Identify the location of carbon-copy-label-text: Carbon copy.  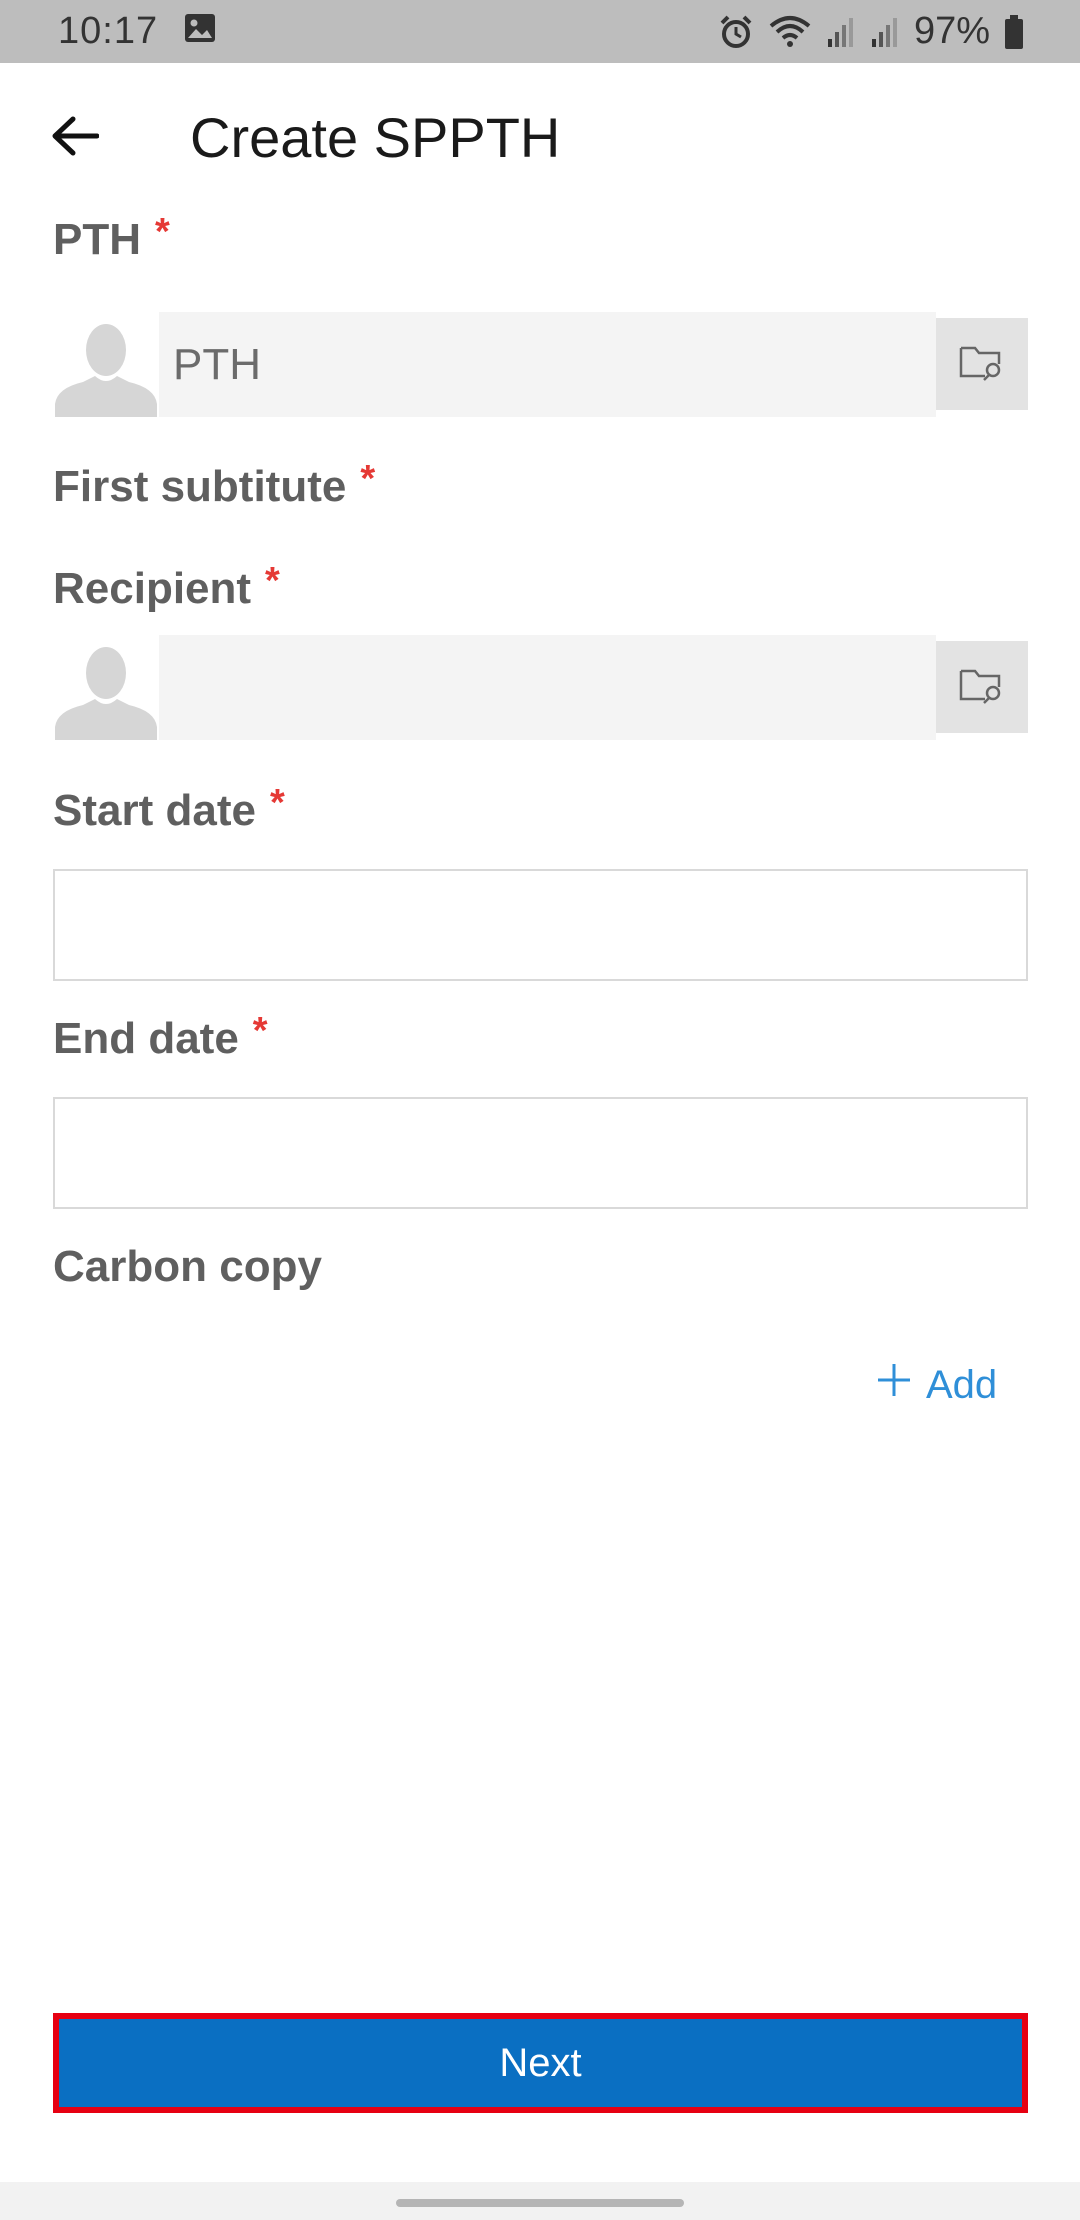
(187, 1266).